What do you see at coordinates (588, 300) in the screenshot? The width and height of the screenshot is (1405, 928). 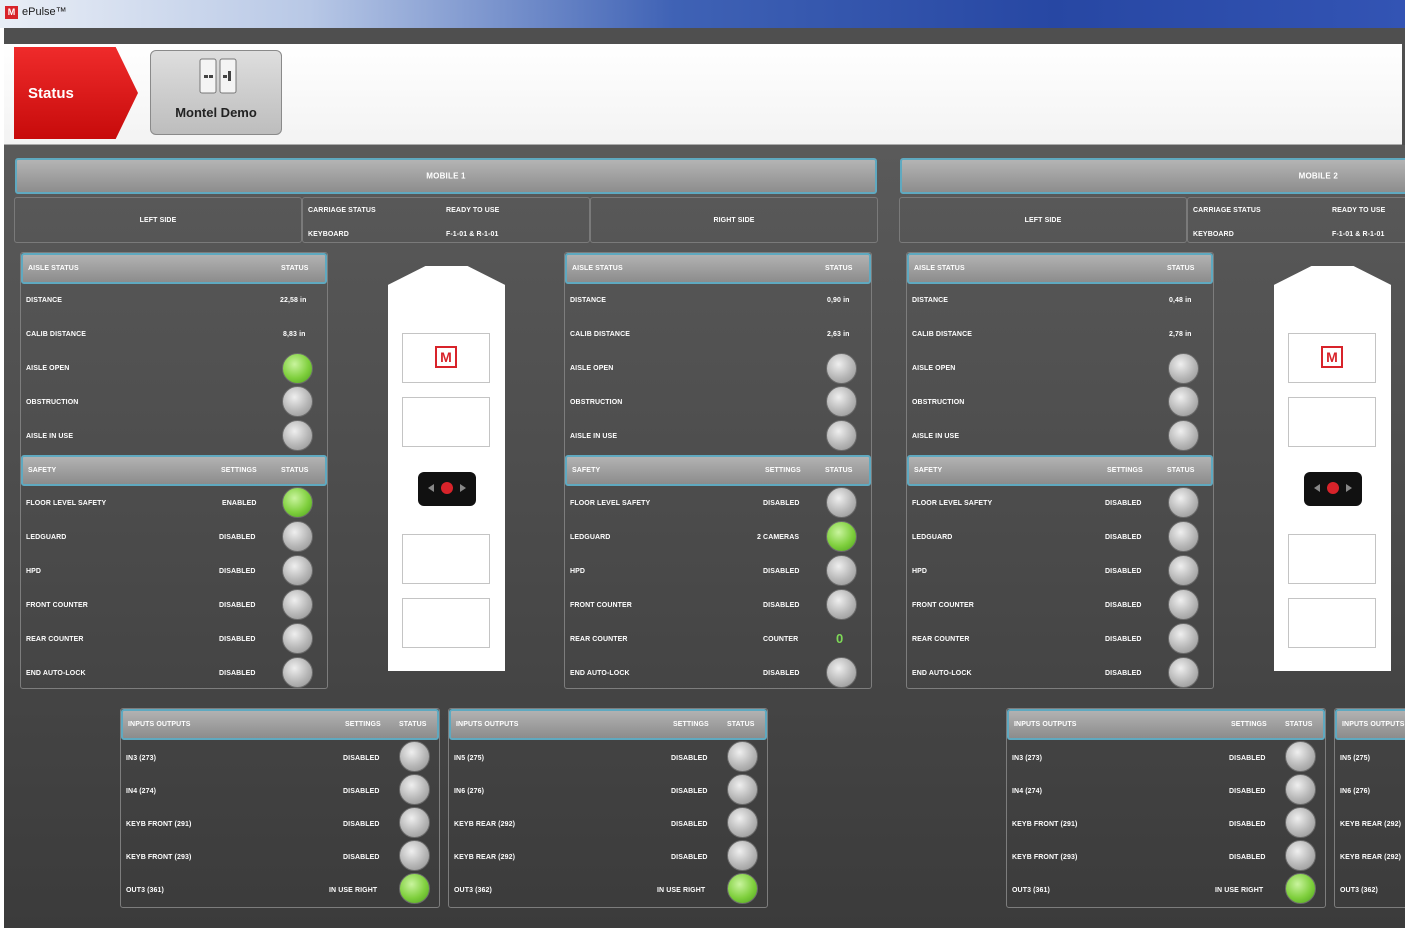 I see `distance-label: DISTANCE` at bounding box center [588, 300].